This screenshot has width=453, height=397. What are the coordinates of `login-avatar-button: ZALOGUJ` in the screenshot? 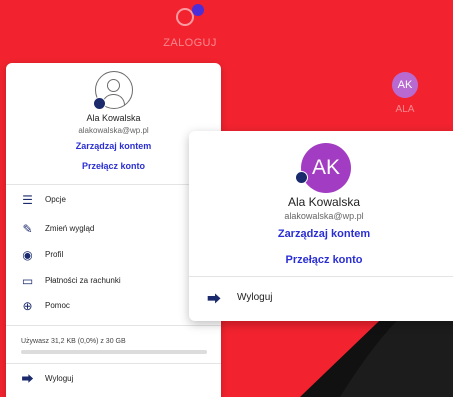 It's located at (190, 26).